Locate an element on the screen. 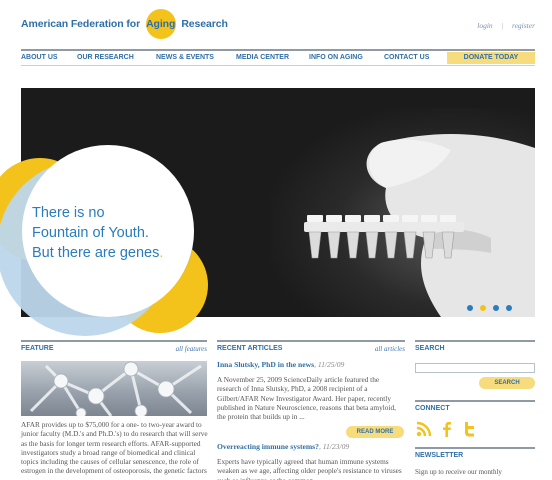 The height and width of the screenshot is (480, 552). register-link: register is located at coordinates (523, 25).